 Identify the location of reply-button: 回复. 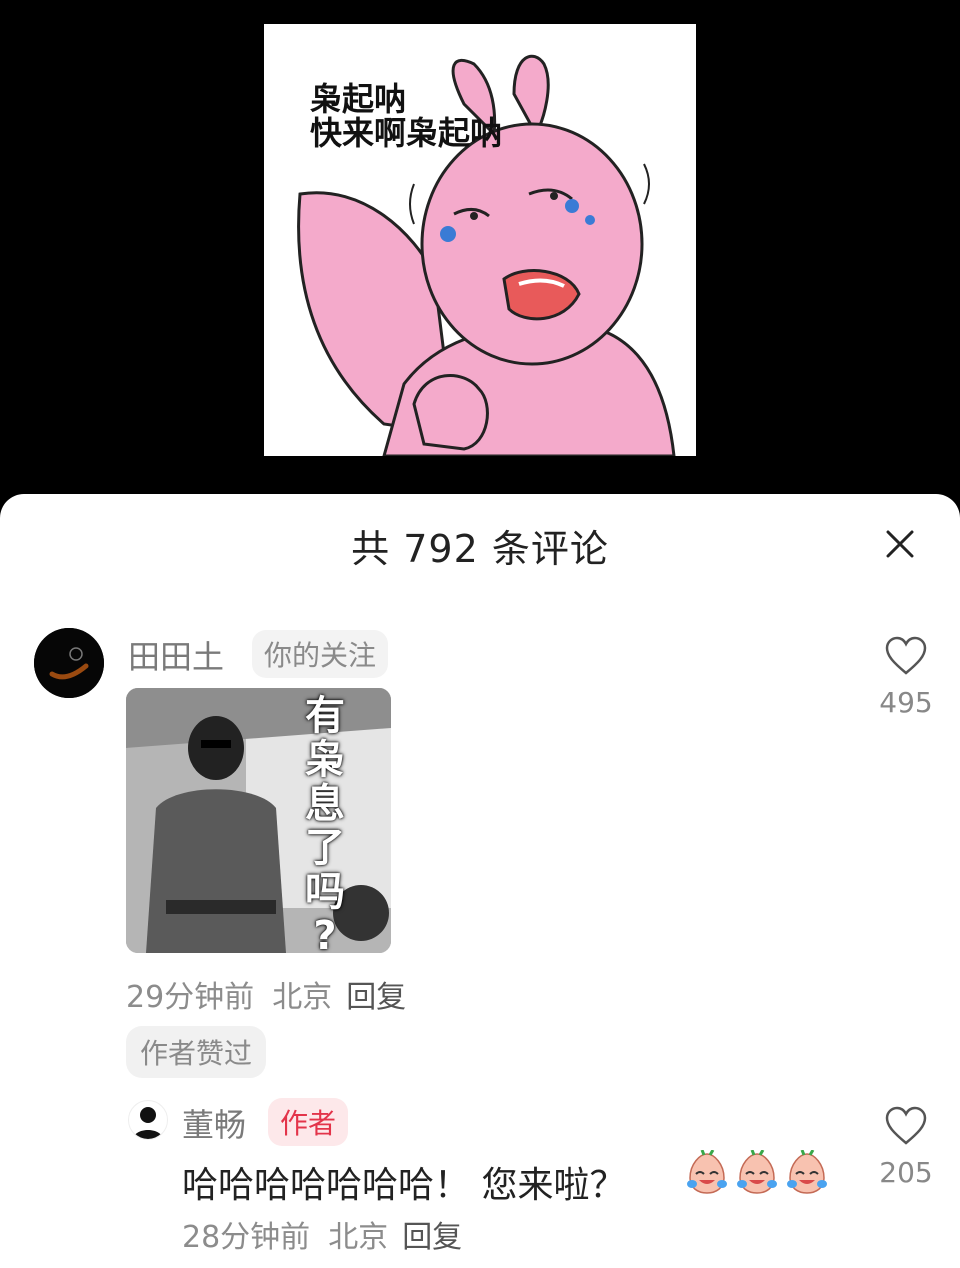
(376, 997).